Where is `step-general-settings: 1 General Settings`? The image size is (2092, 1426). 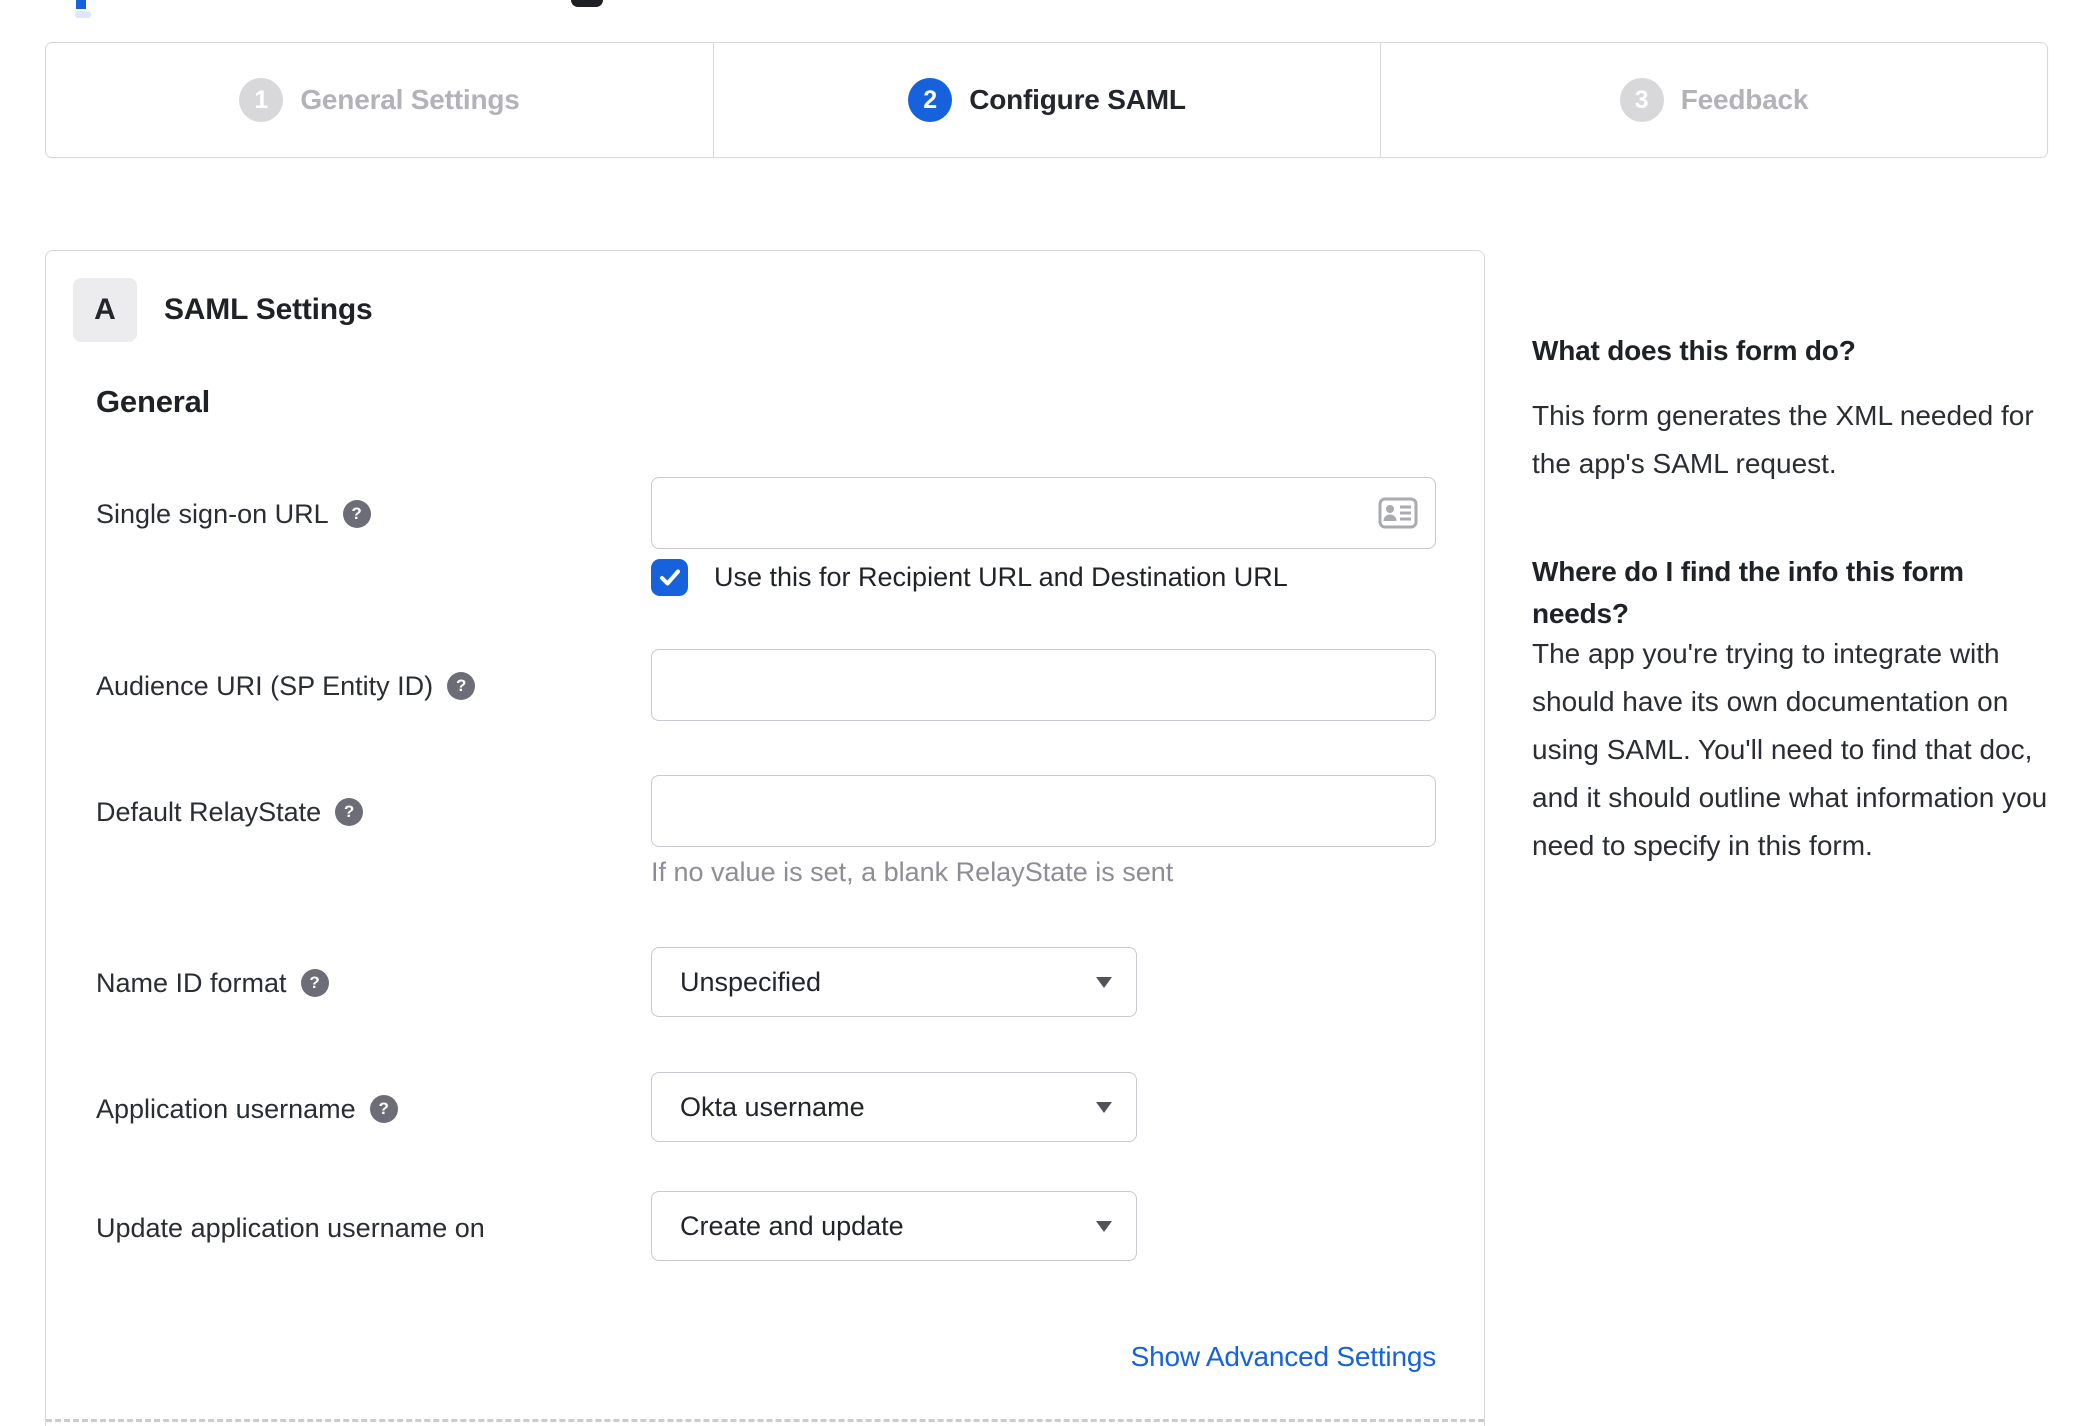
step-general-settings: 1 General Settings is located at coordinates (379, 100).